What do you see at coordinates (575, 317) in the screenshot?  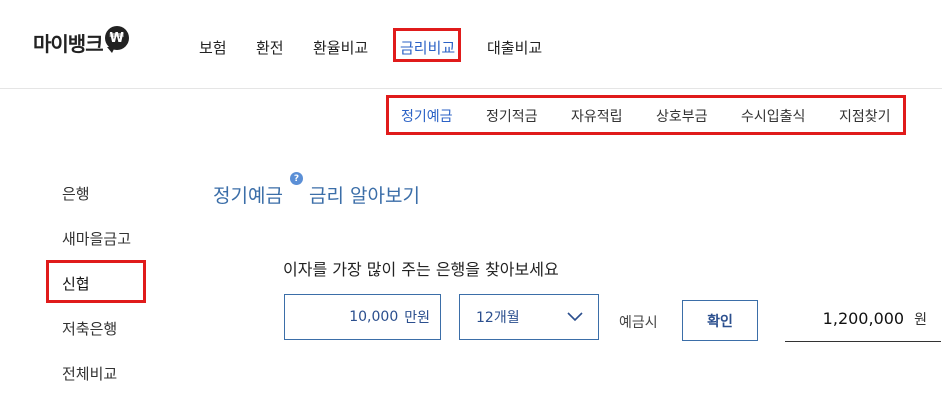 I see `chevron-down-icon` at bounding box center [575, 317].